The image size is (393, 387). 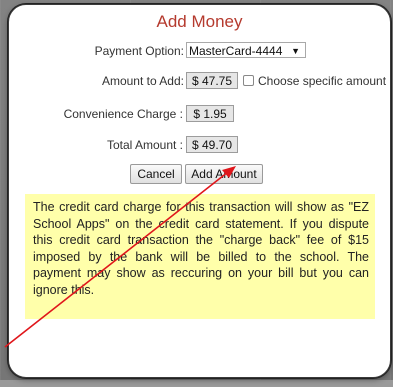 I want to click on amount-label: Amount to Add:, so click(x=142, y=81).